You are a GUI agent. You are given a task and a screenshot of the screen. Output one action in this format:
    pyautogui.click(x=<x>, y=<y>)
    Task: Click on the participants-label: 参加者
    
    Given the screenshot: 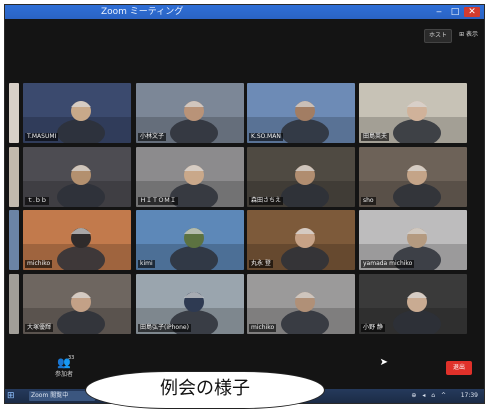 What is the action you would take?
    pyautogui.click(x=63, y=374)
    